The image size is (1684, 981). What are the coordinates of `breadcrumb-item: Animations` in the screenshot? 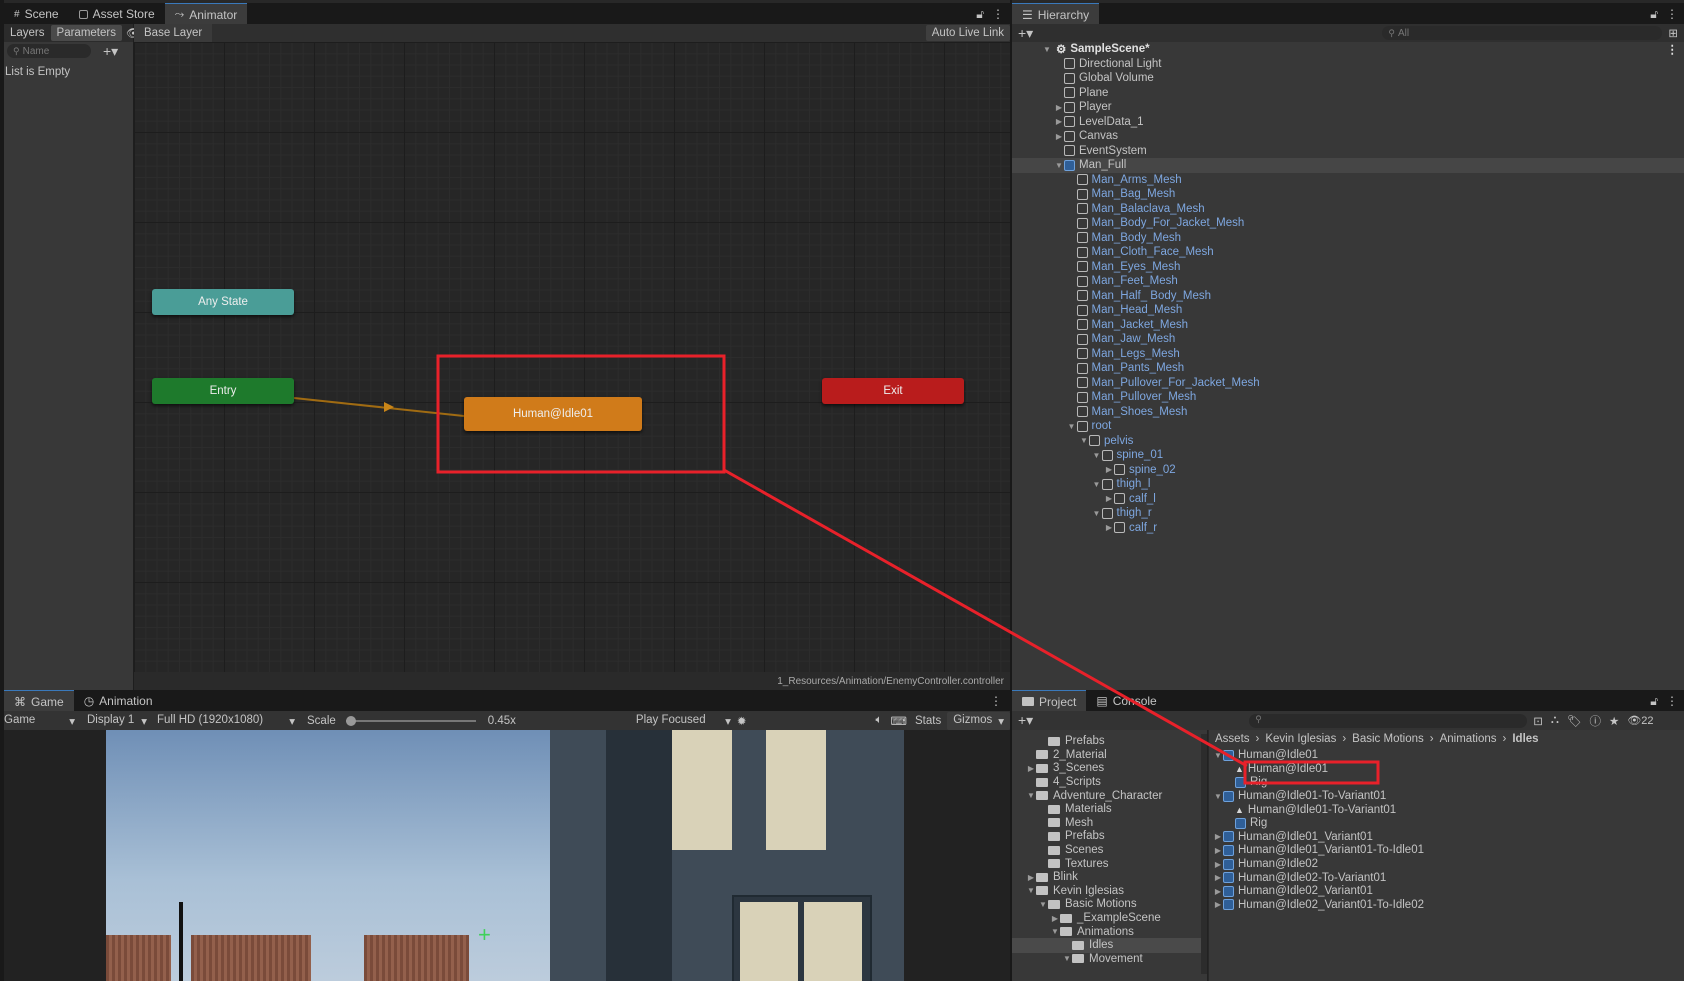 It's located at (1468, 739).